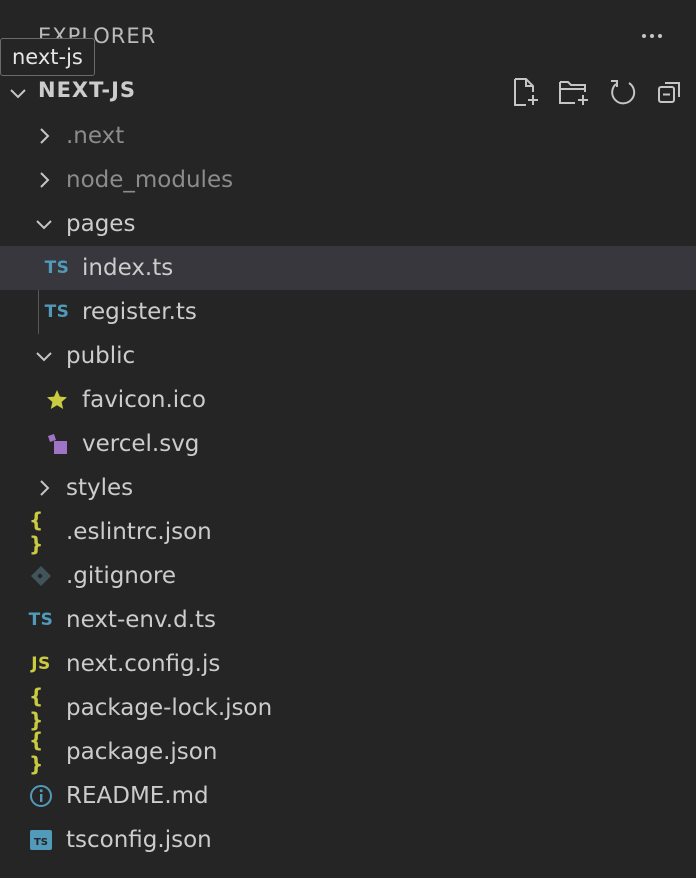 The image size is (696, 878). I want to click on tree-item-label: favicon.ico, so click(144, 400).